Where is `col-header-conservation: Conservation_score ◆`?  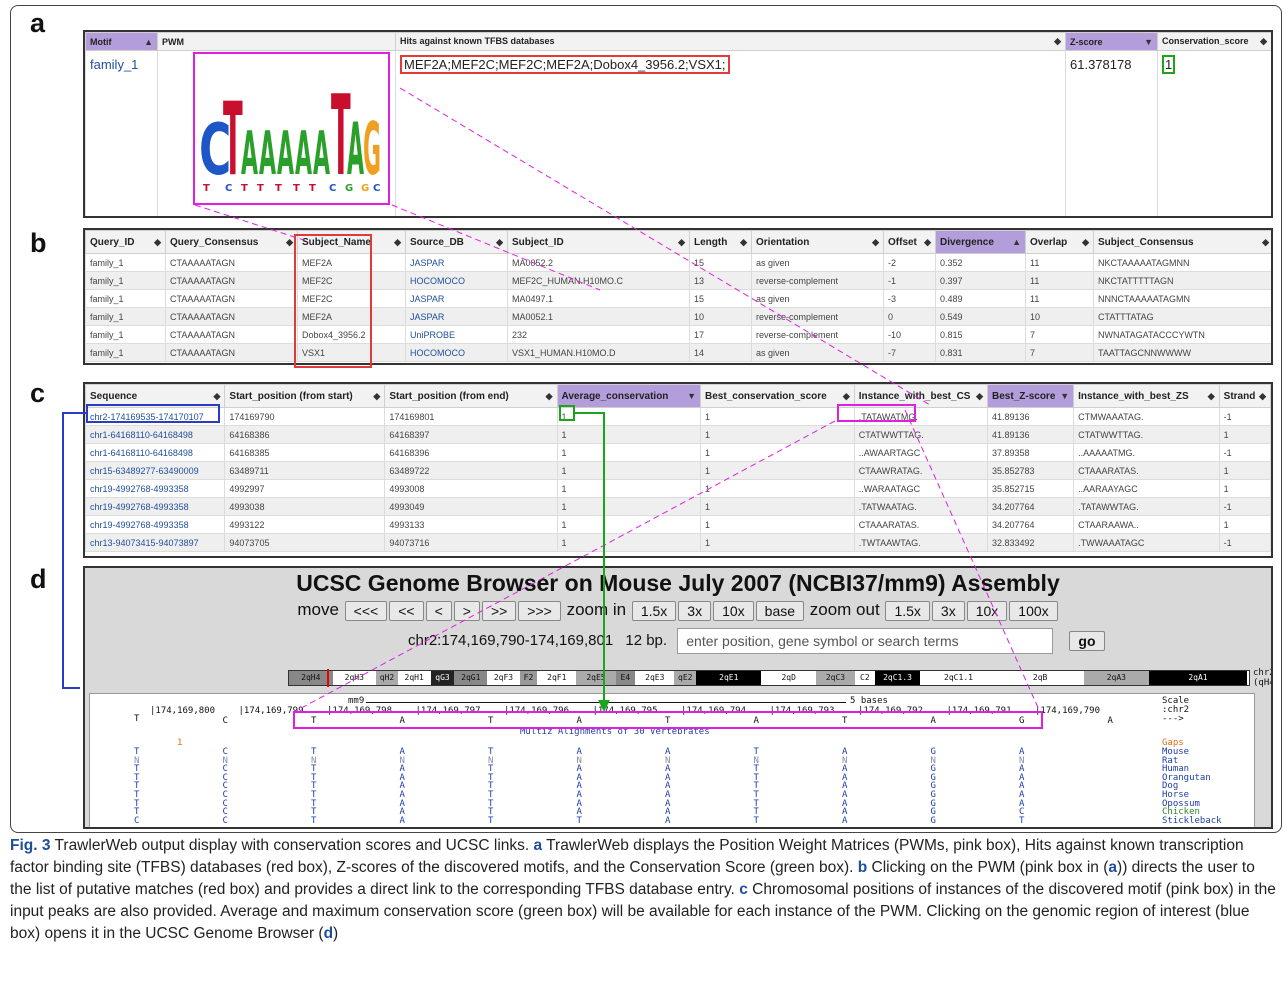 col-header-conservation: Conservation_score ◆ is located at coordinates (1214, 41).